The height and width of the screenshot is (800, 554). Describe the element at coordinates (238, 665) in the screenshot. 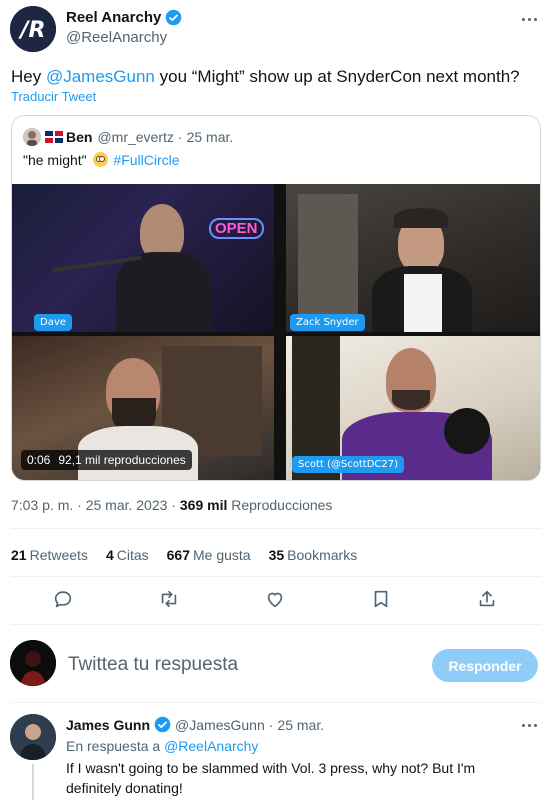

I see `reply-input` at that location.